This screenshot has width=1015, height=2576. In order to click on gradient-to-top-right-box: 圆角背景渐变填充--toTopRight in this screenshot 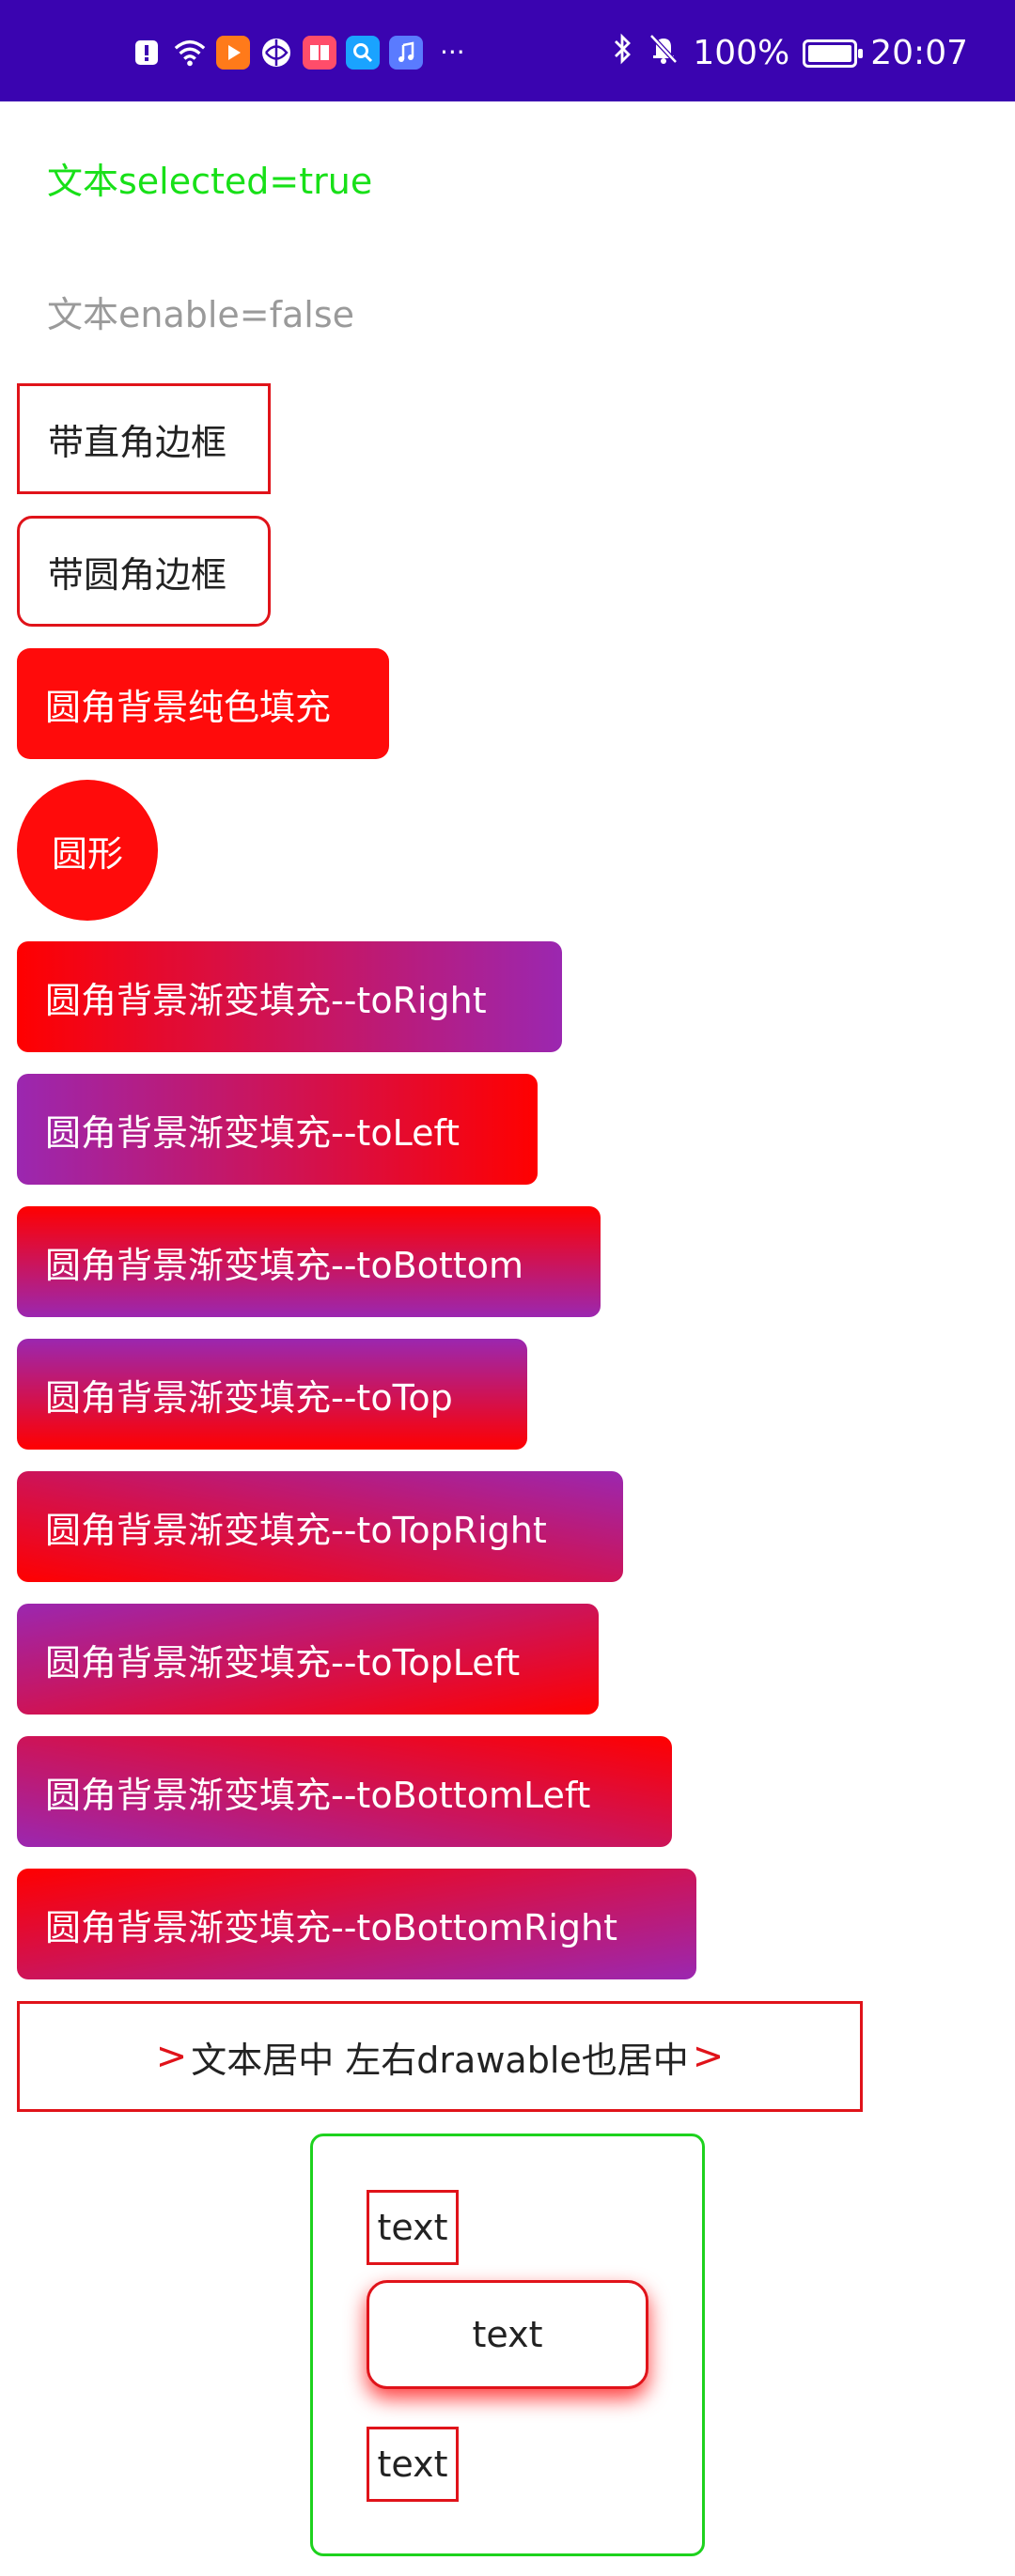, I will do `click(320, 1527)`.